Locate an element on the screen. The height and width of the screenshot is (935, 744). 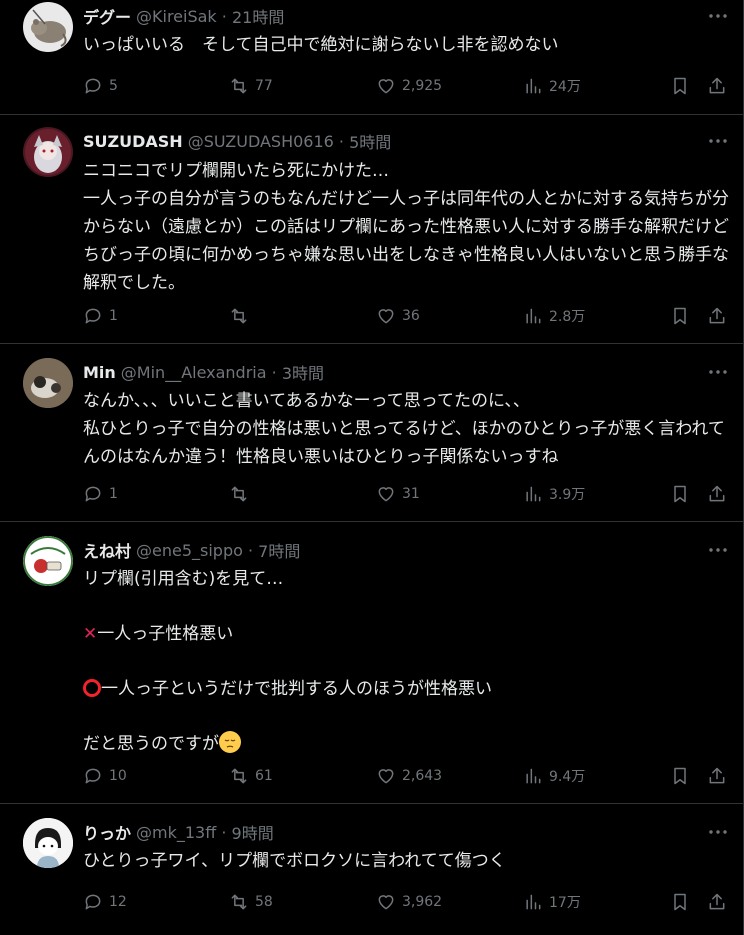
action-bar: 1 36 2.8万 is located at coordinates (408, 316).